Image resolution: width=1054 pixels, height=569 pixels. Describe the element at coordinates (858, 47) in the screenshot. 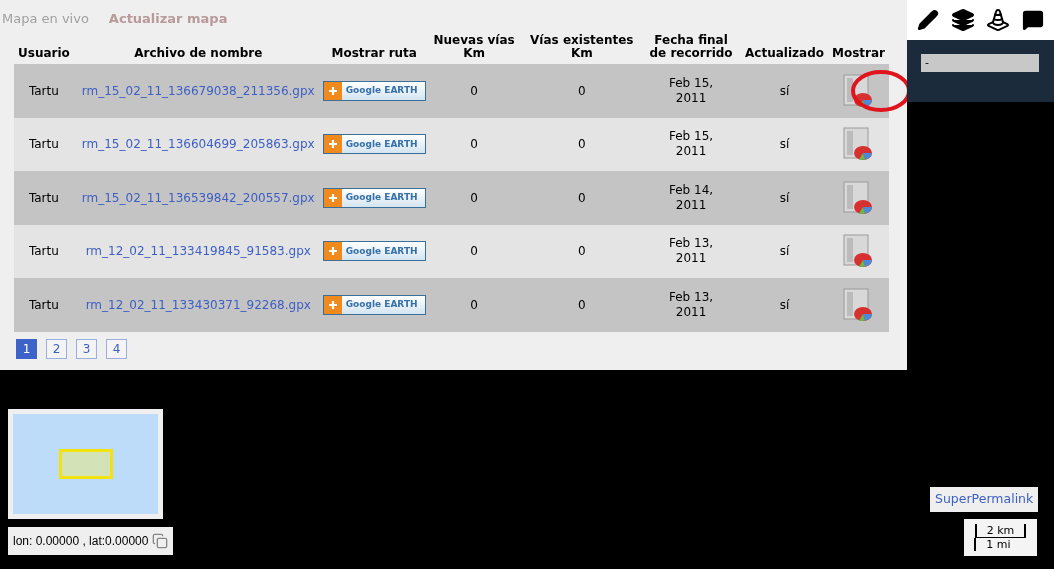

I see `column-header: Mostrar` at that location.